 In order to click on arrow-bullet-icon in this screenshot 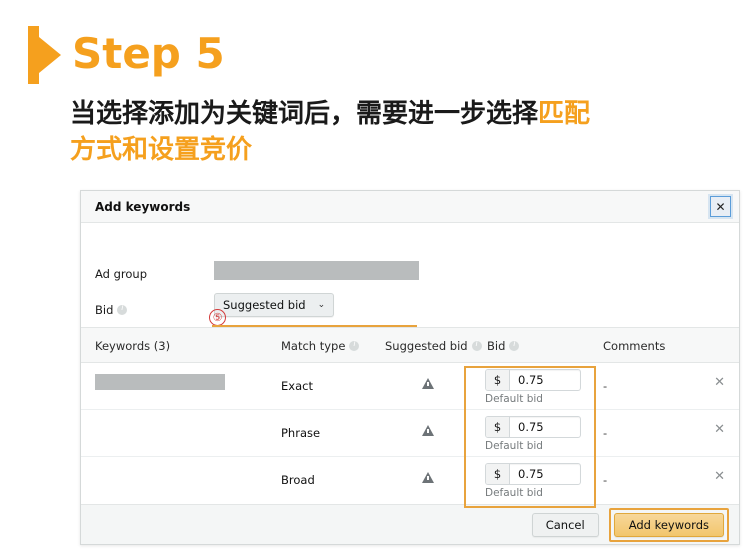, I will do `click(45, 55)`.